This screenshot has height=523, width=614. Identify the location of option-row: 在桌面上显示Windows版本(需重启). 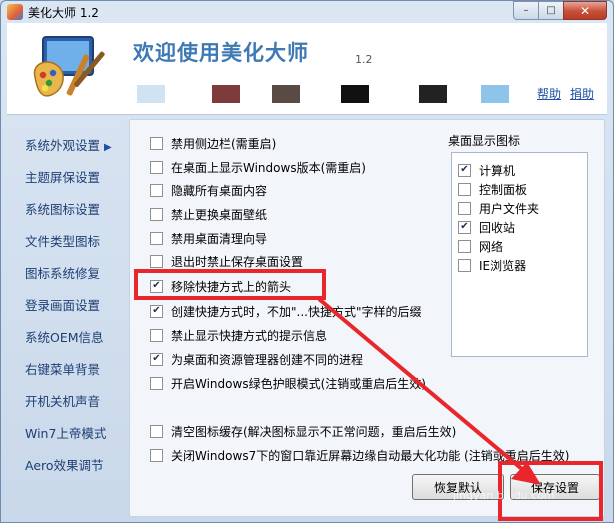
(258, 167).